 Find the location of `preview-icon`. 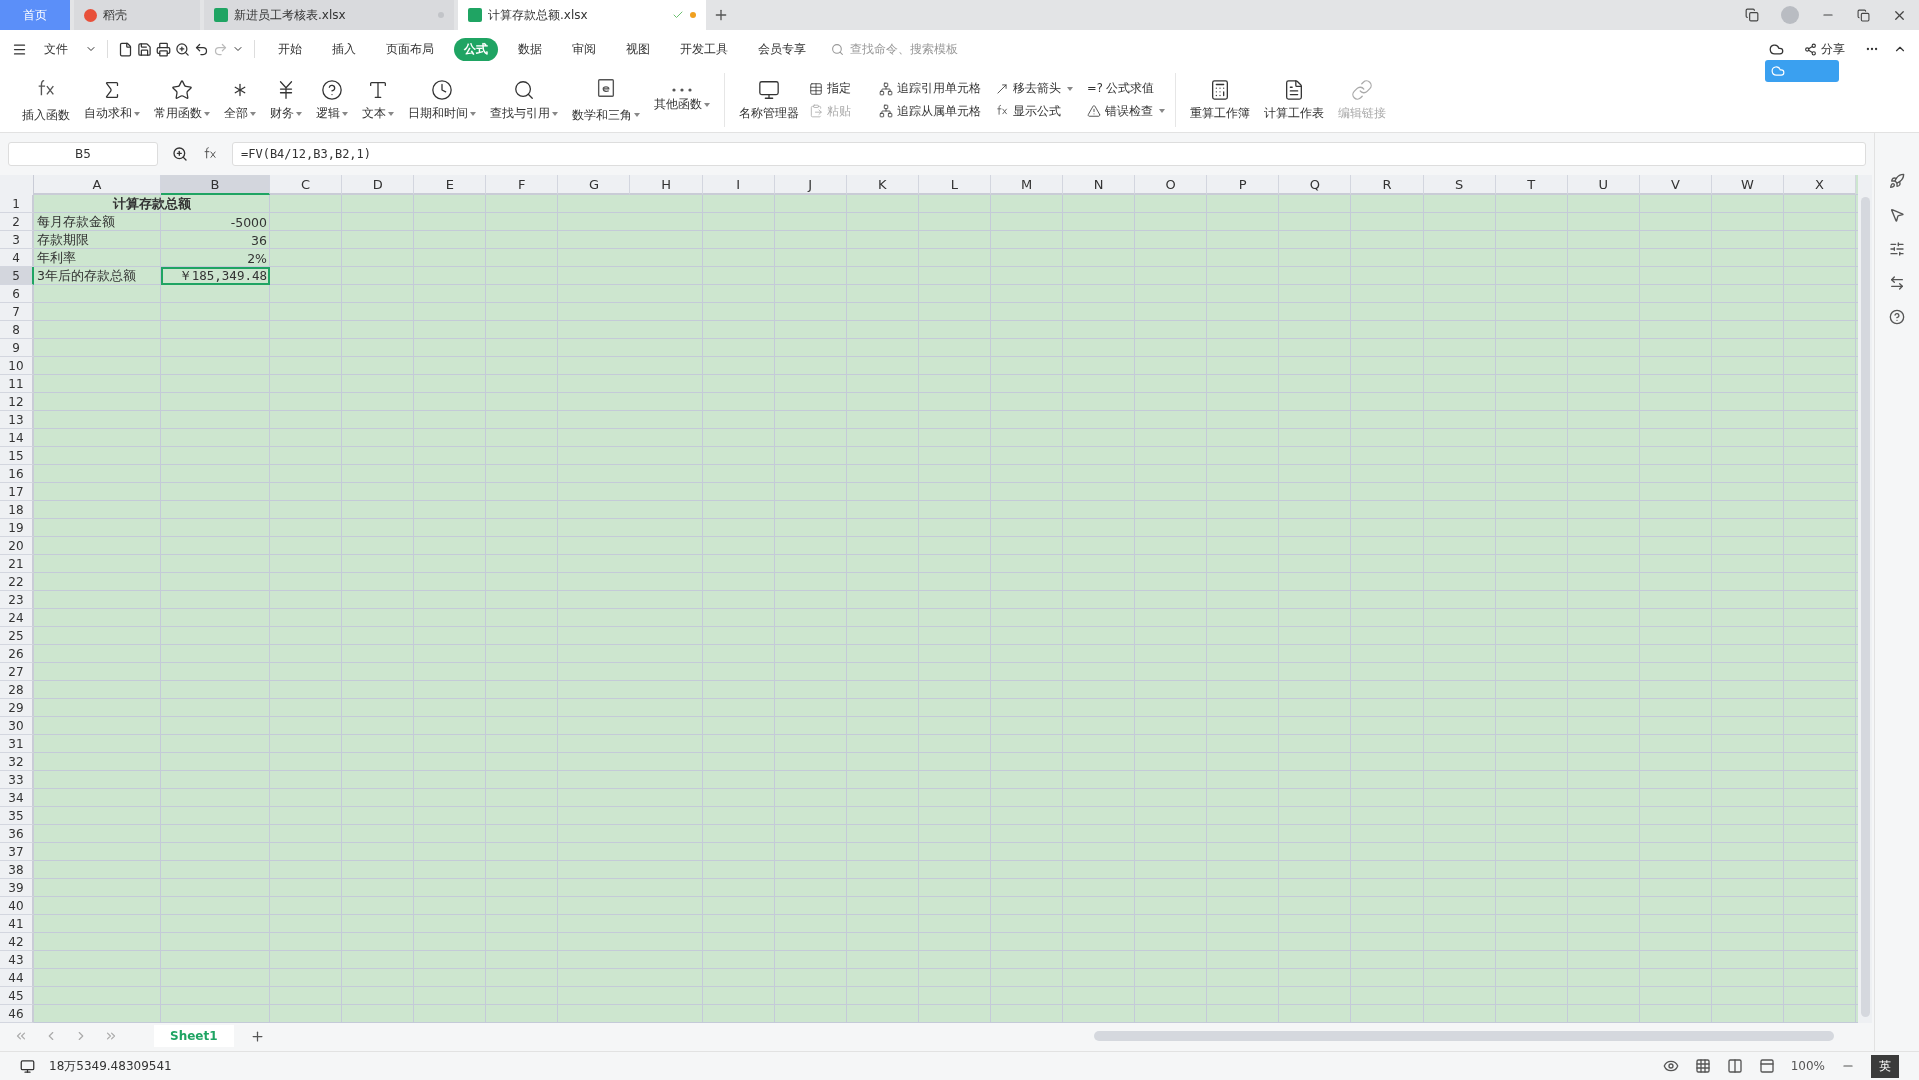

preview-icon is located at coordinates (182, 49).